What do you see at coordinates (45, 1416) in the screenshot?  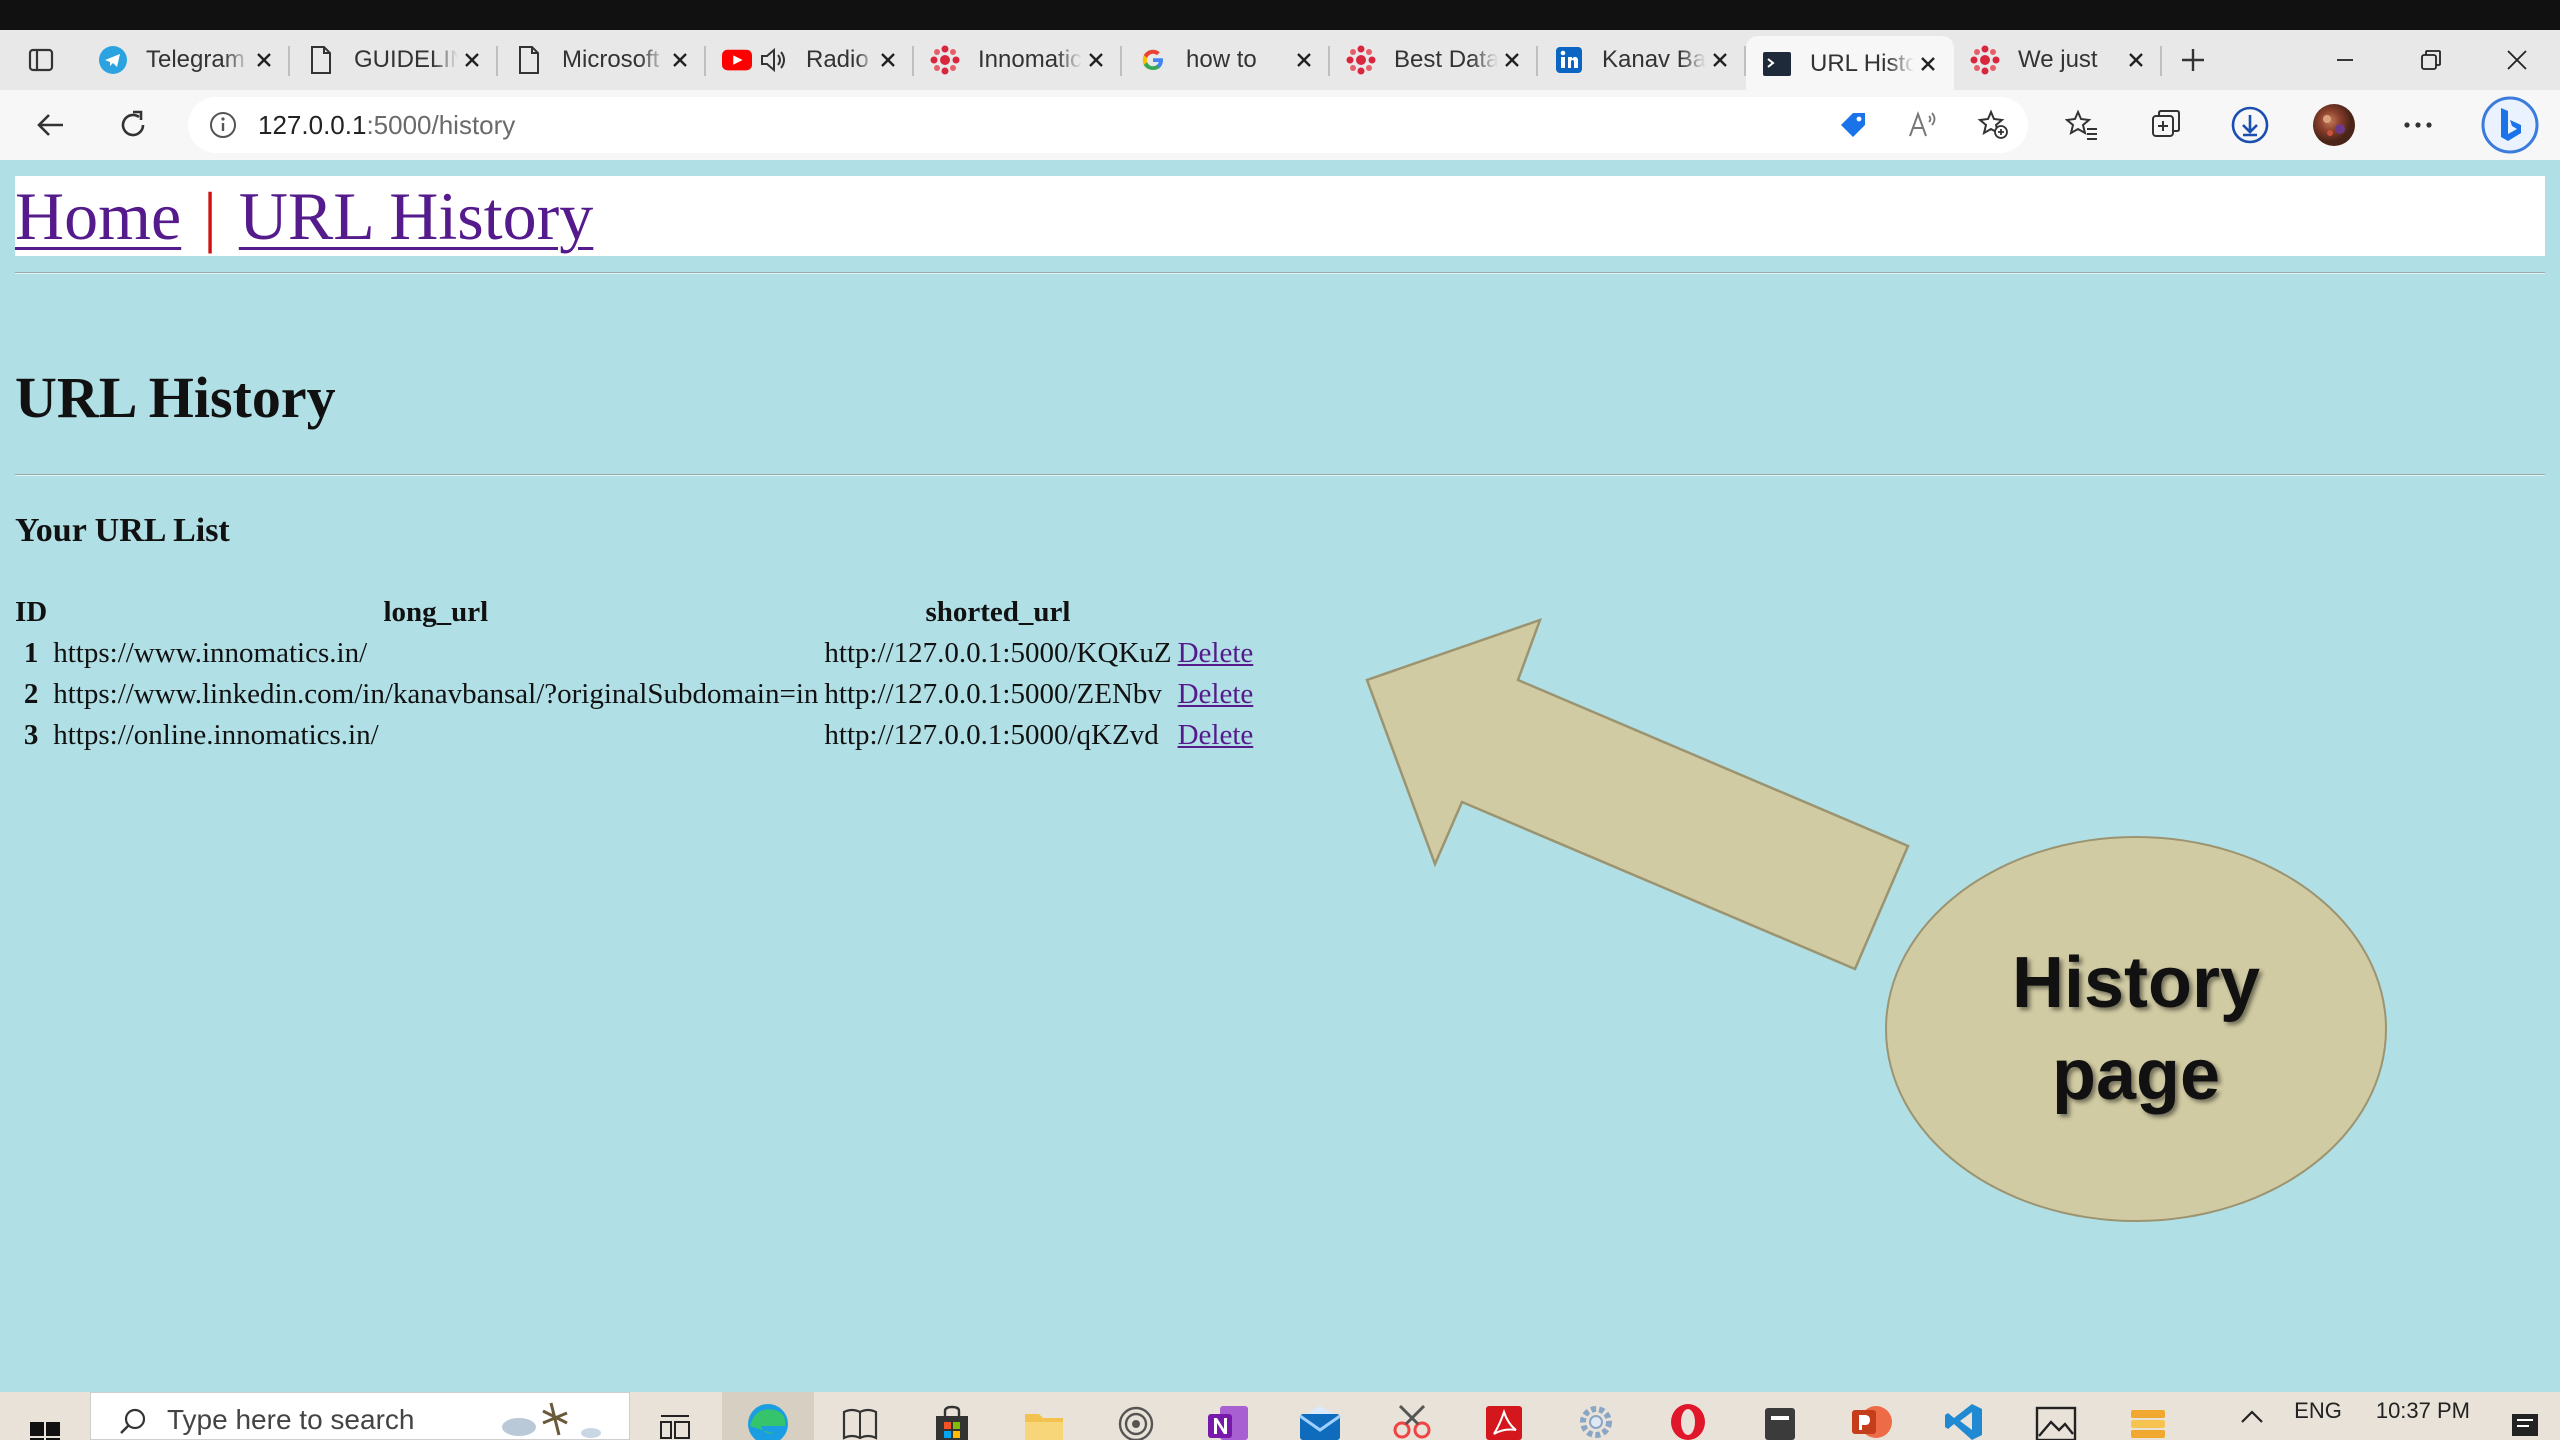 I see `start-button` at bounding box center [45, 1416].